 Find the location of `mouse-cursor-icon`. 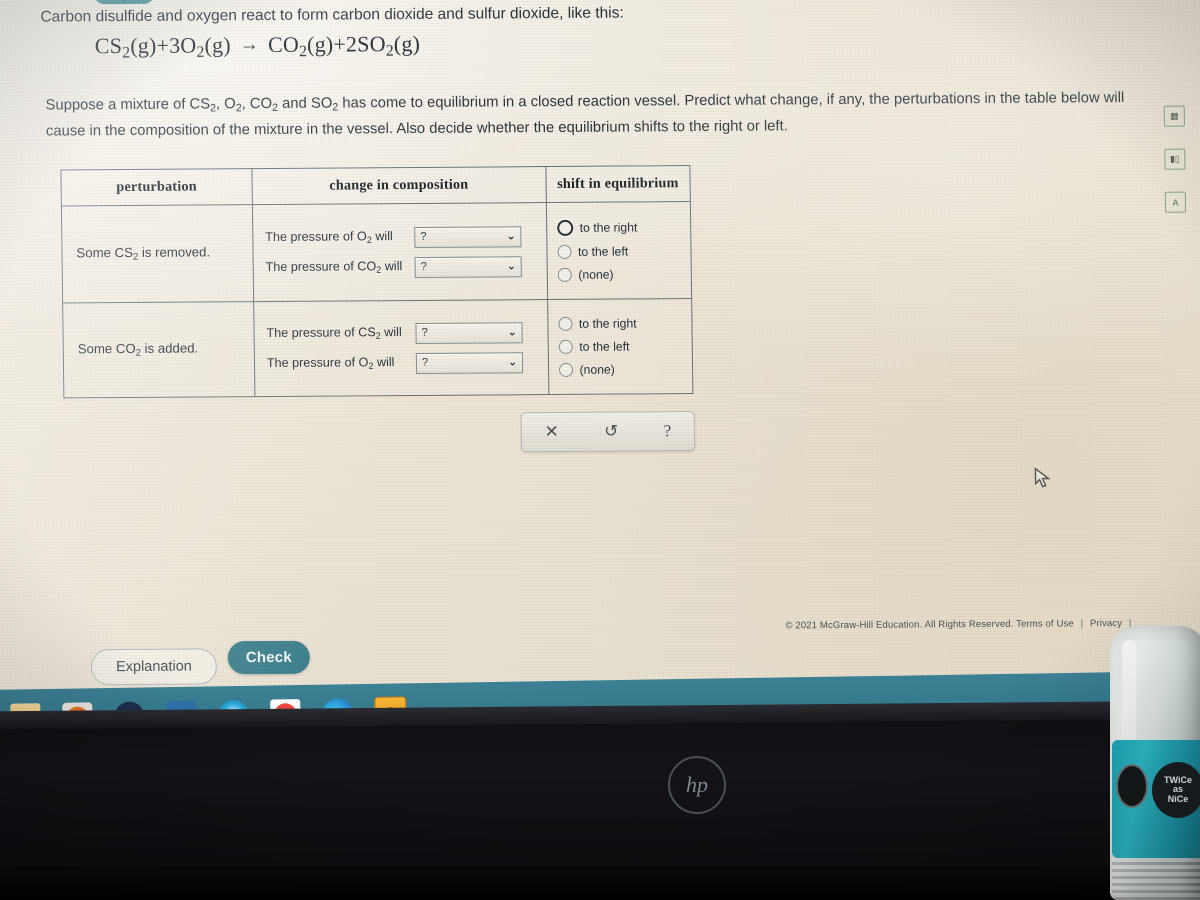

mouse-cursor-icon is located at coordinates (1042, 477).